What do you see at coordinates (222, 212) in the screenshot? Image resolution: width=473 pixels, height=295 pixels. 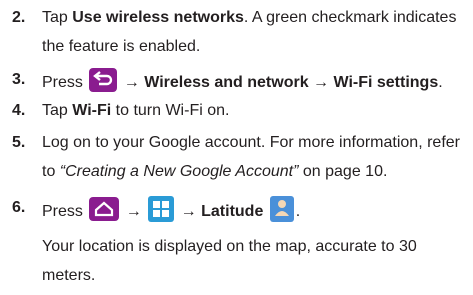 I see `step-bold-text: → Latitude` at bounding box center [222, 212].